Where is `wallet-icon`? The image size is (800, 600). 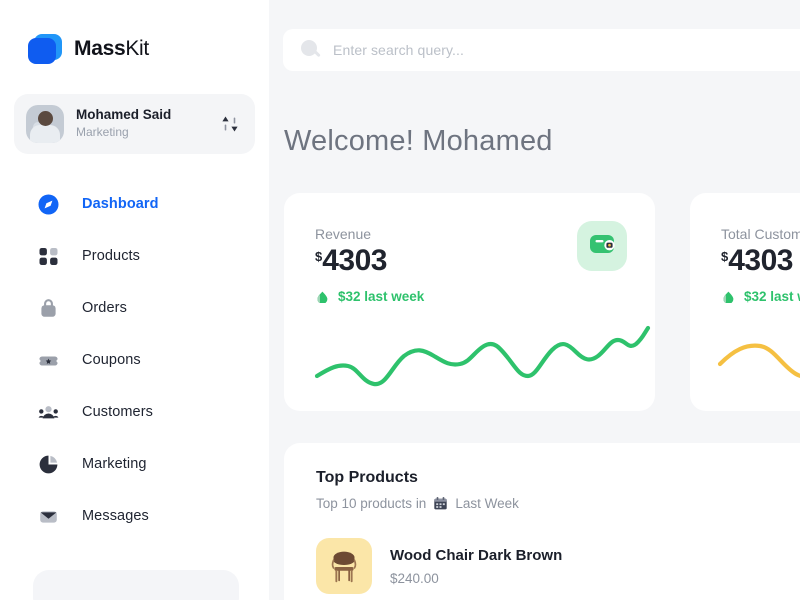 wallet-icon is located at coordinates (602, 246).